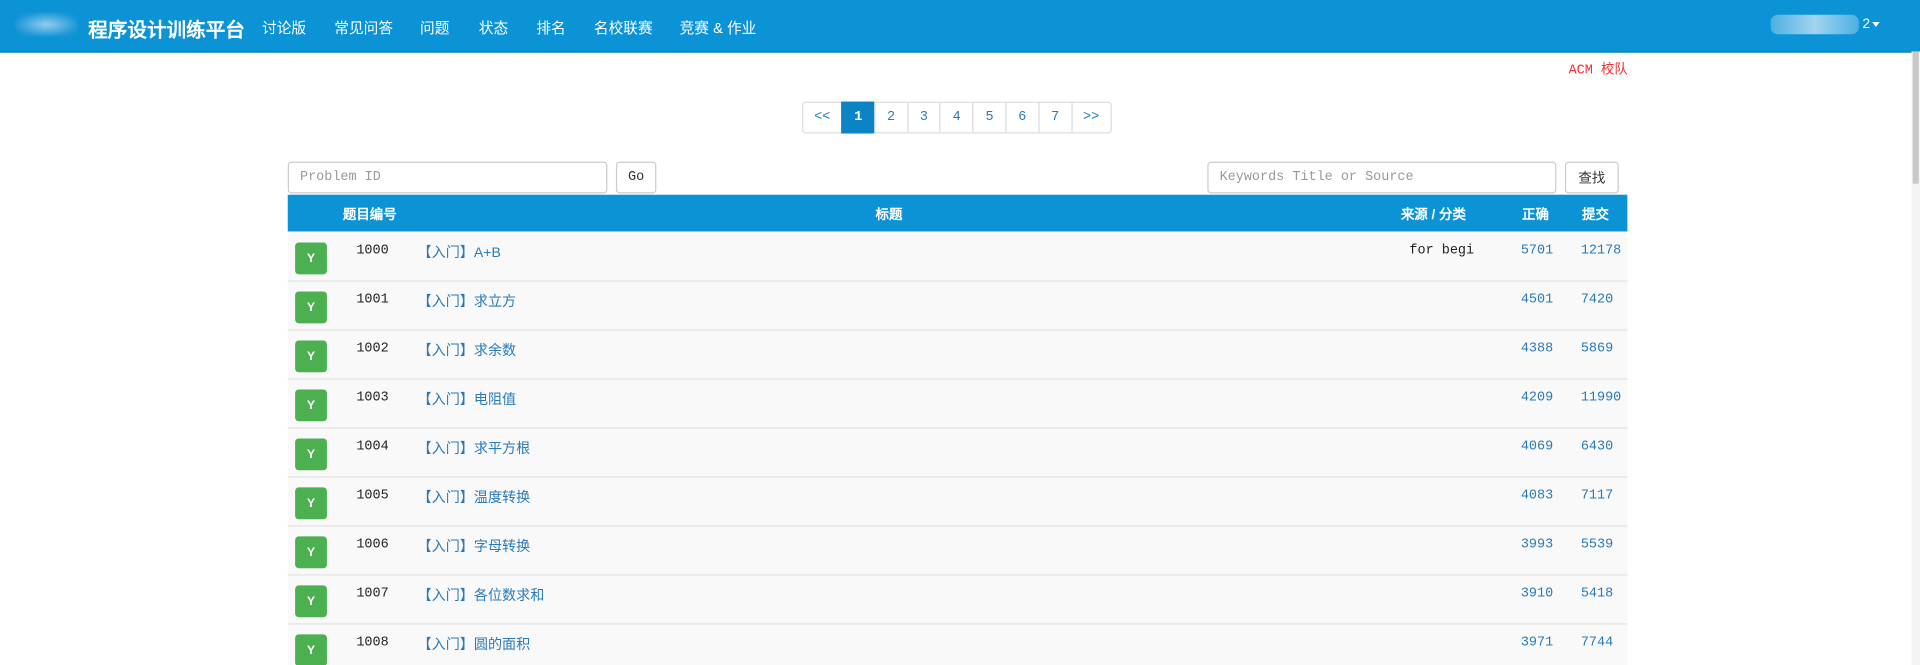 The width and height of the screenshot is (1920, 665). I want to click on problem-id: 1001, so click(372, 300).